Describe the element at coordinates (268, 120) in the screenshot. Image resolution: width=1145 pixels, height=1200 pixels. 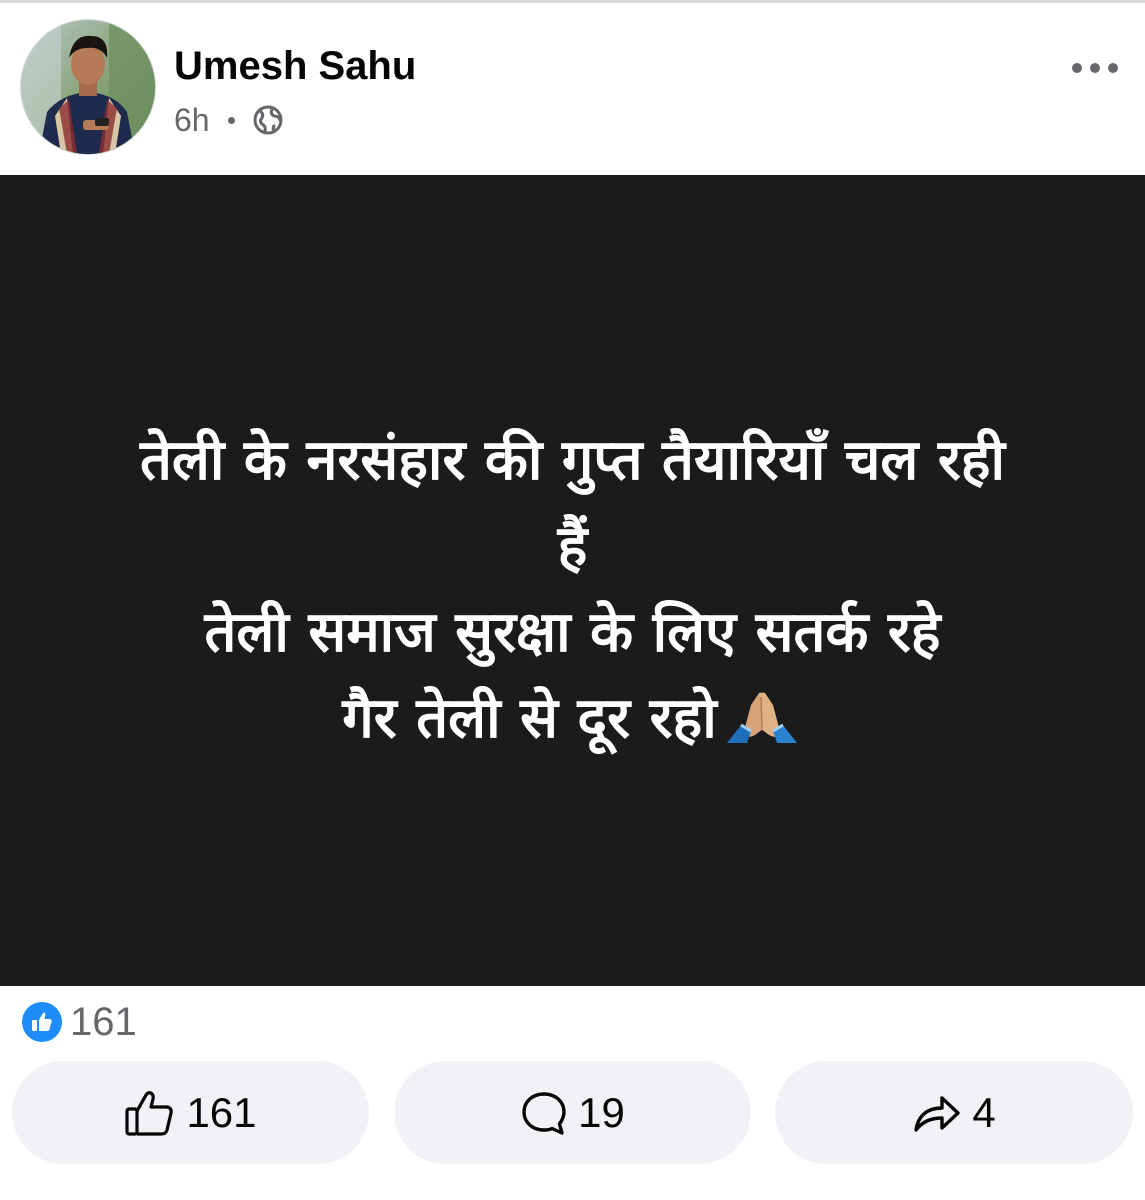
I see `globe-icon` at that location.